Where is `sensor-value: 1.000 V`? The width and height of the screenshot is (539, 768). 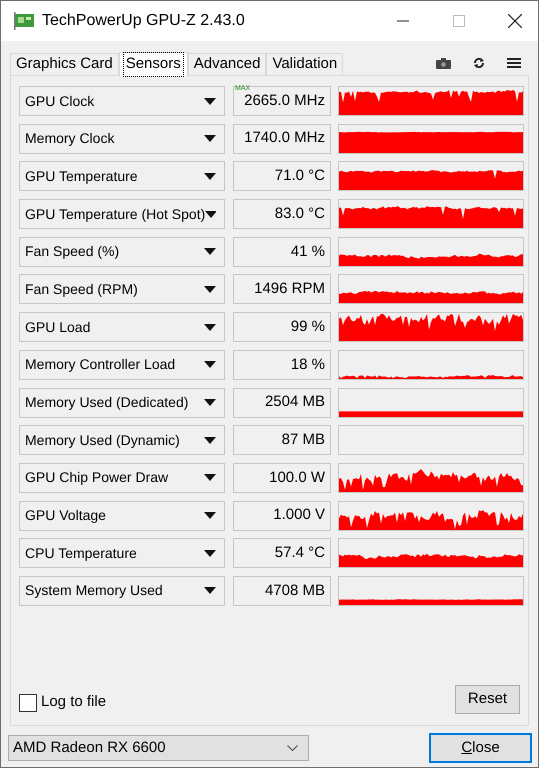
sensor-value: 1.000 V is located at coordinates (299, 515).